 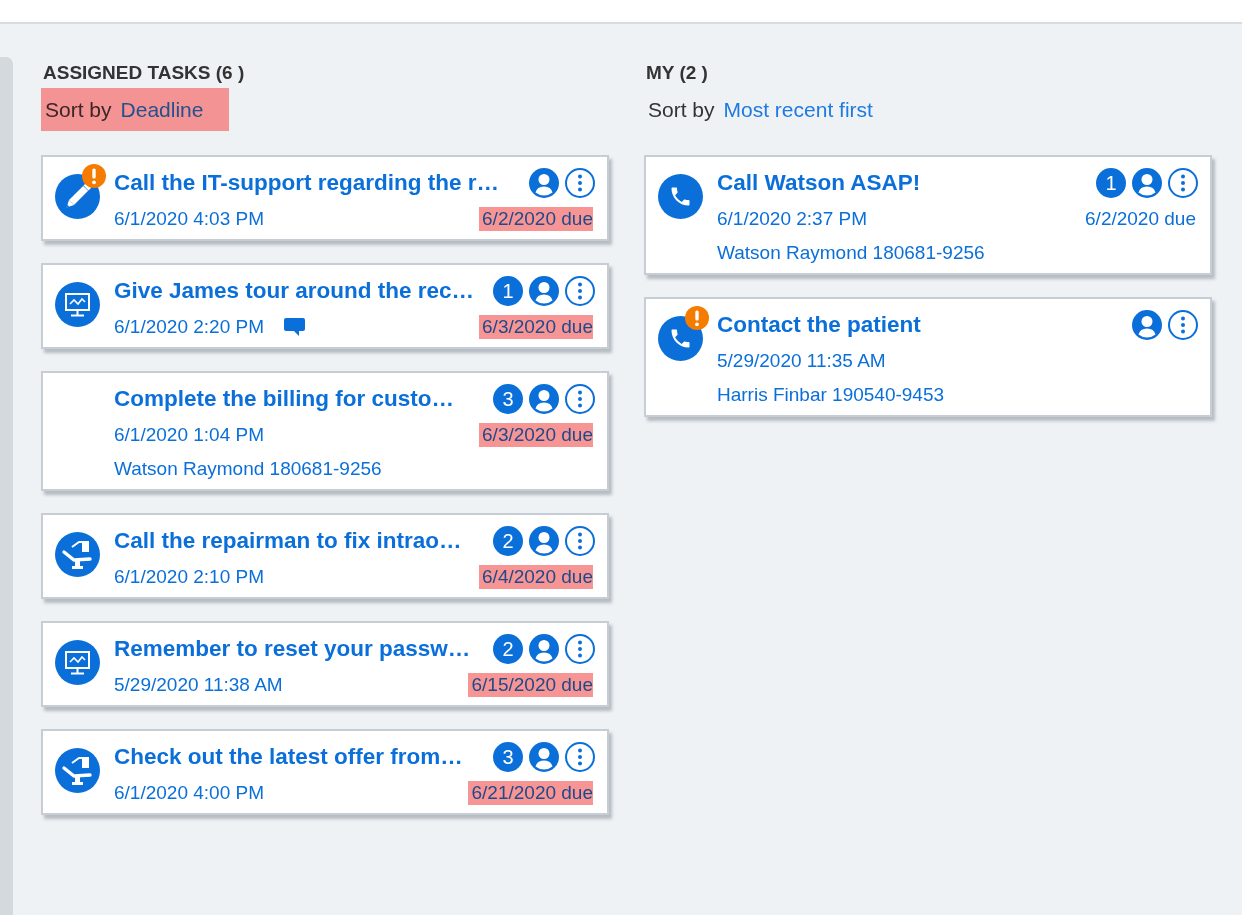 I want to click on patient-info: Harris Finbar 190540-9453, so click(x=831, y=395).